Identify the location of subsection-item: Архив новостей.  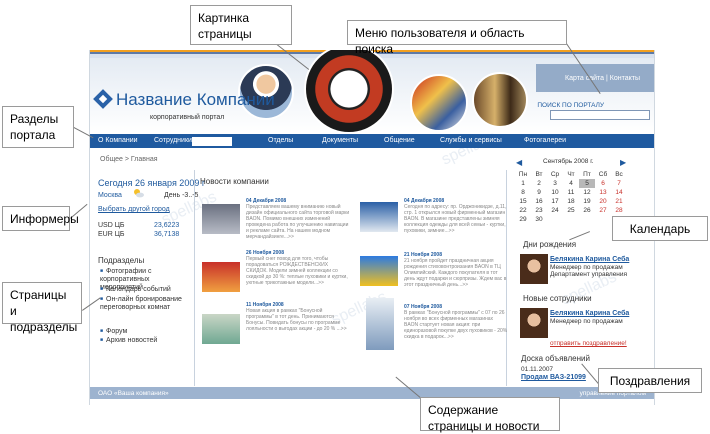
(145, 341).